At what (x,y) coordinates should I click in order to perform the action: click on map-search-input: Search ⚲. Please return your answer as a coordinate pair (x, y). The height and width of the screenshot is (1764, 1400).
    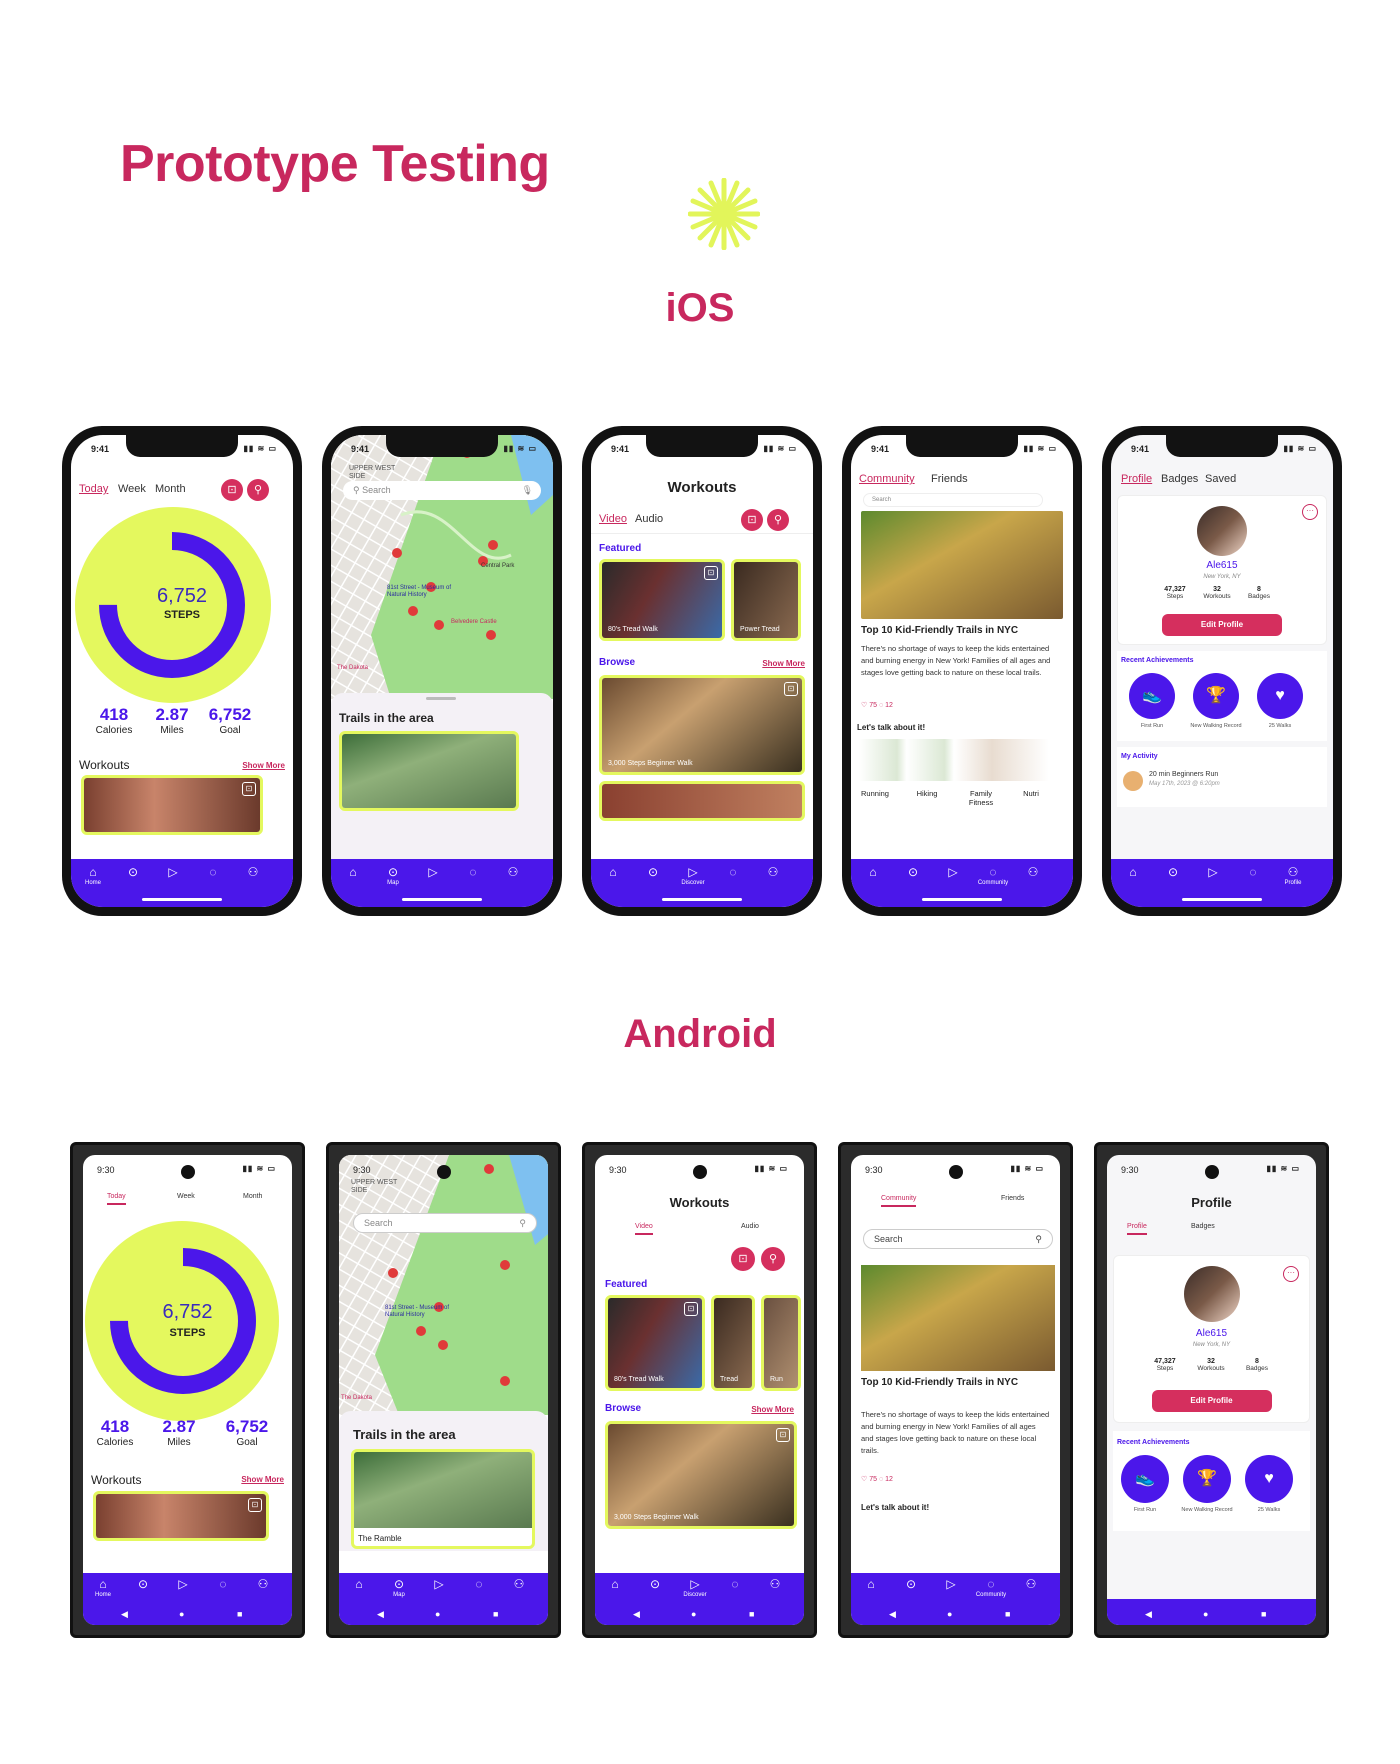
    Looking at the image, I should click on (445, 1223).